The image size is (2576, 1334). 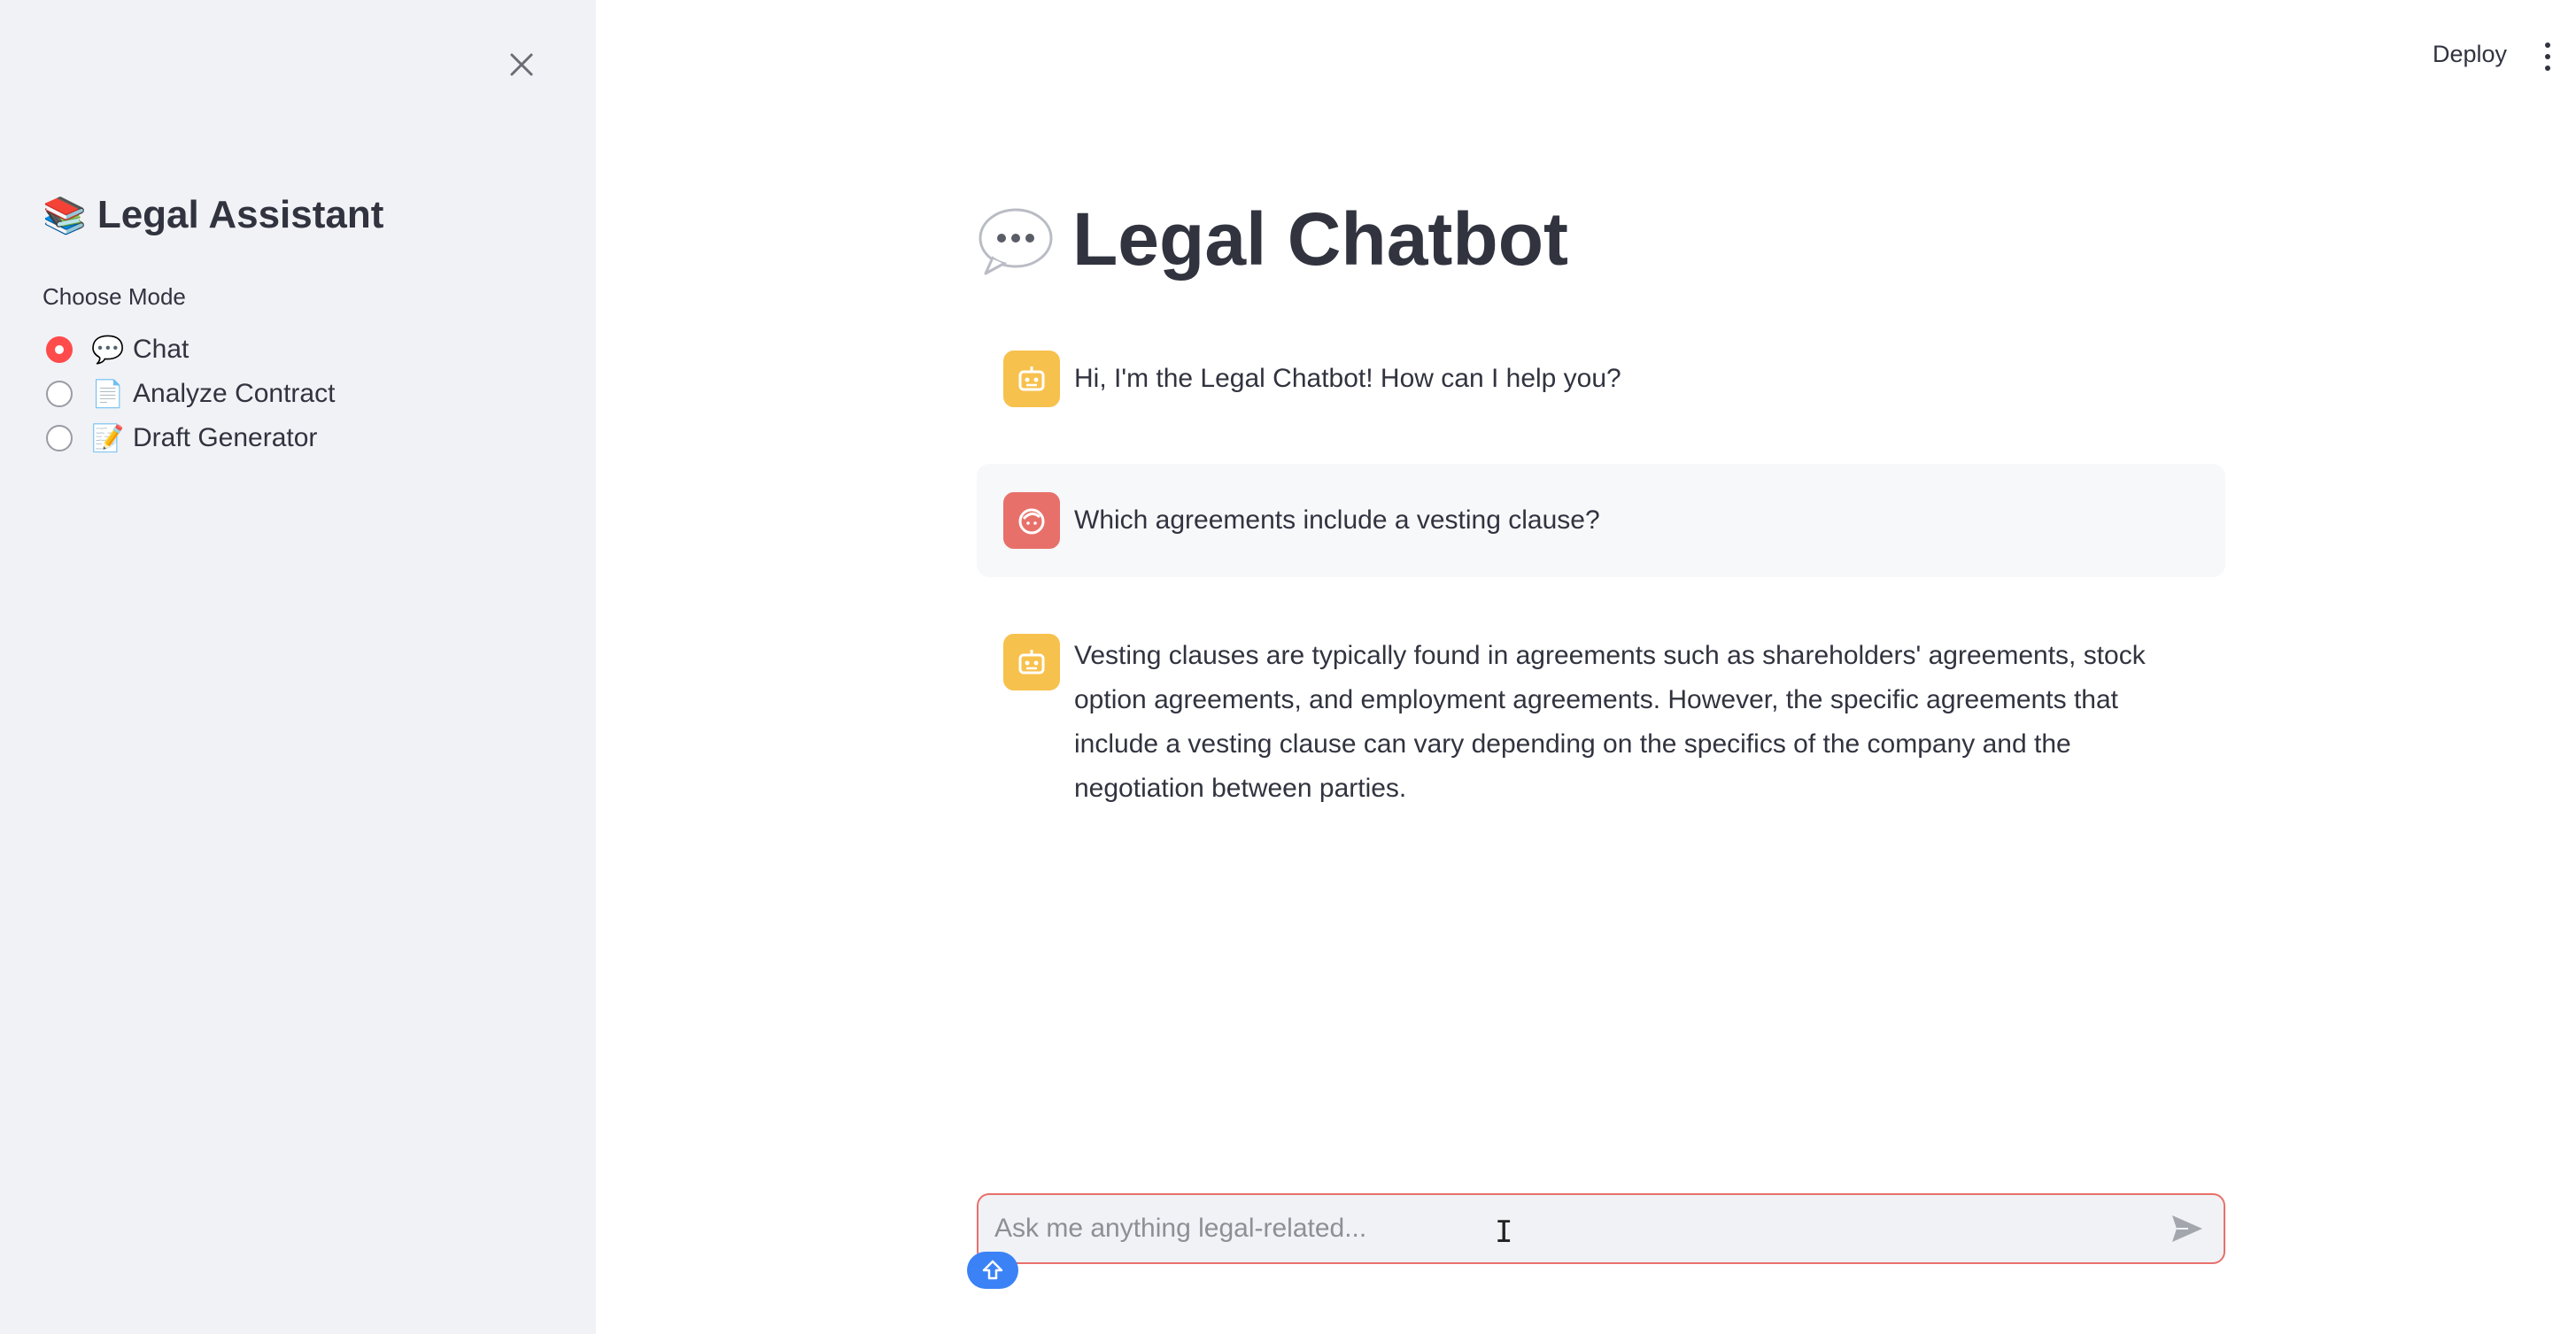 I want to click on sidebar-title-text: Legal Assistant, so click(x=240, y=214).